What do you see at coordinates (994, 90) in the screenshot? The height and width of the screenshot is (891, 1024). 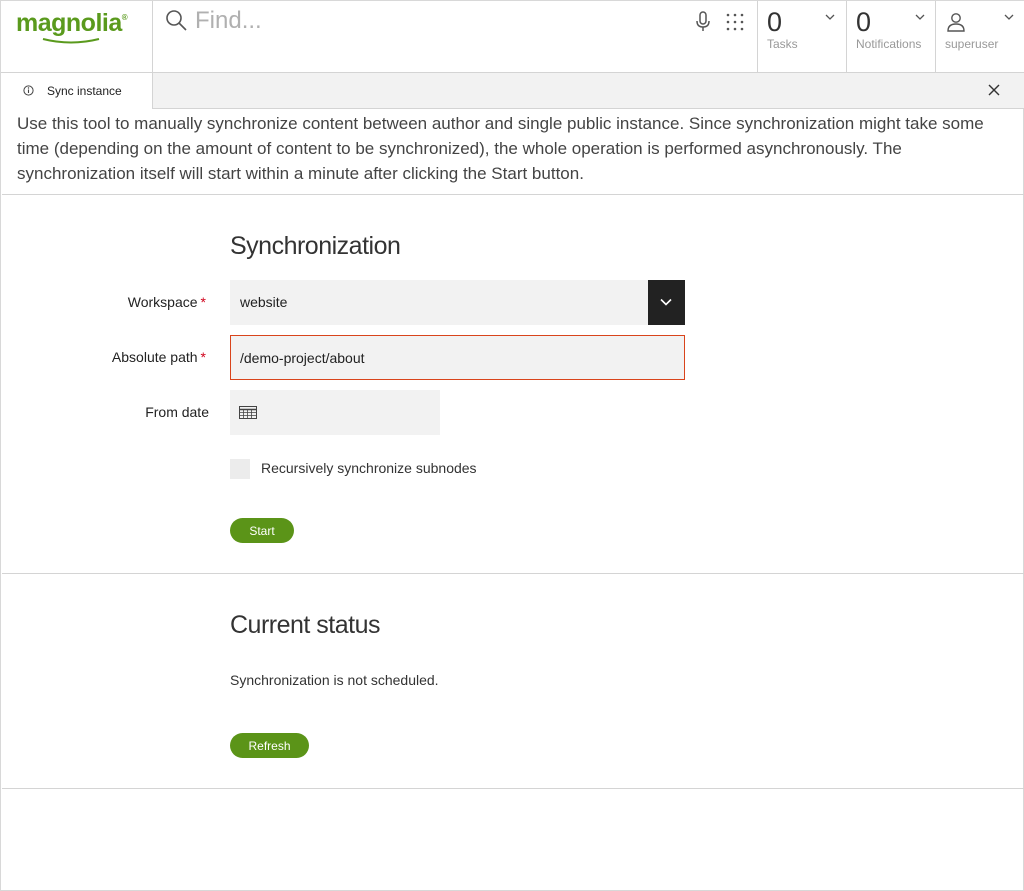 I see `close-icon` at bounding box center [994, 90].